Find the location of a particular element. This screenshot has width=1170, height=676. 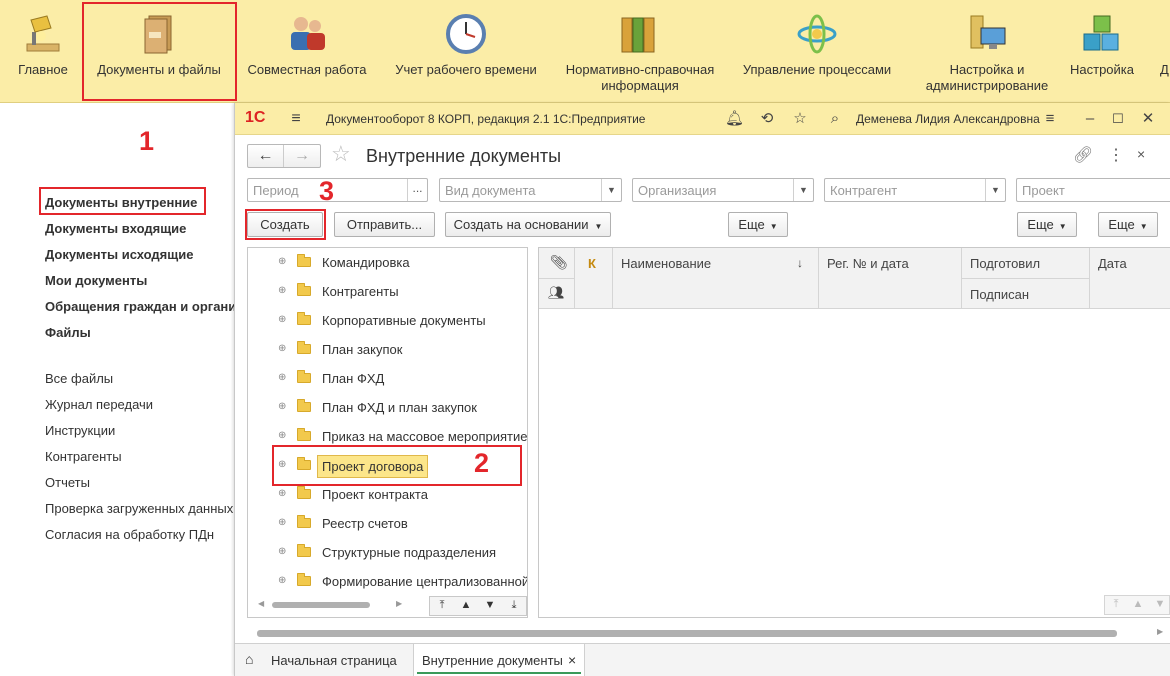

tree-item: ⊕ Командировка is located at coordinates (387, 262).